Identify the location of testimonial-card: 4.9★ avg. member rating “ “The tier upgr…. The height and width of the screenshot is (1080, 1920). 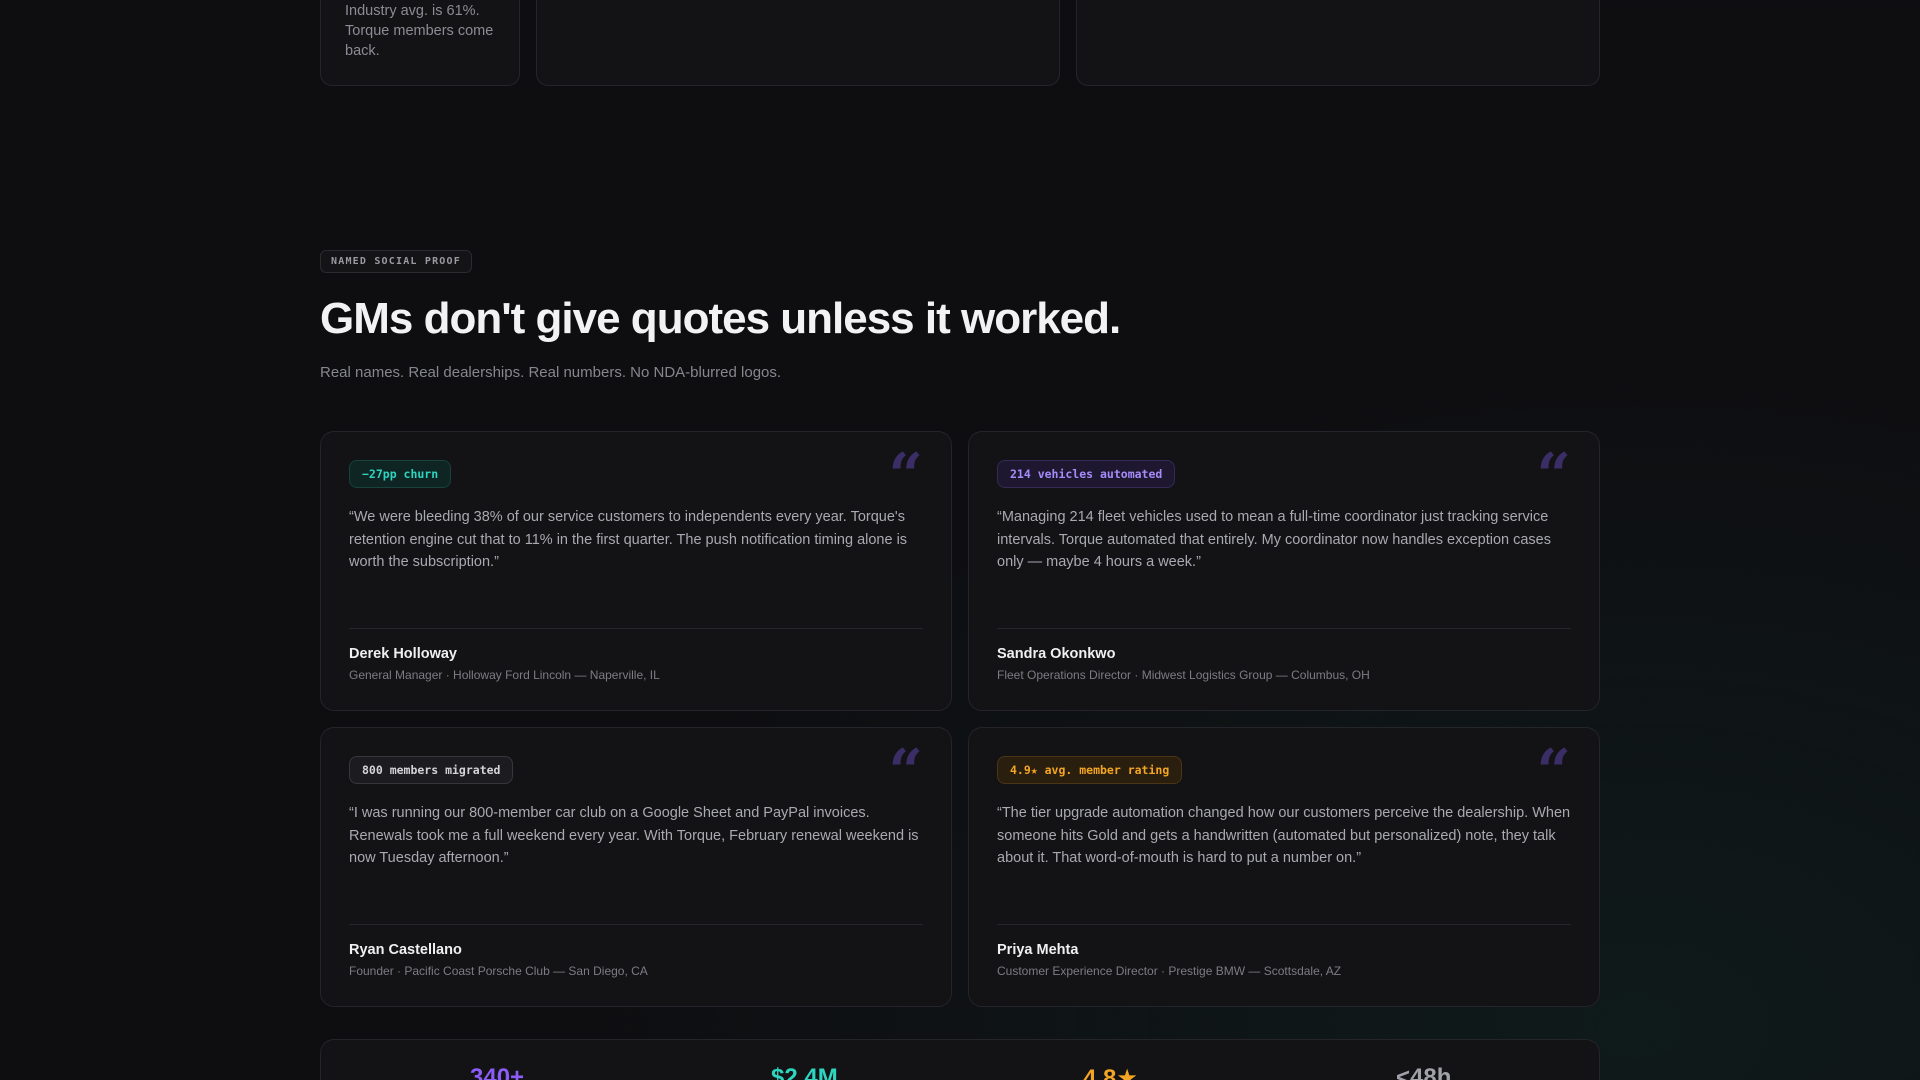
(1284, 867).